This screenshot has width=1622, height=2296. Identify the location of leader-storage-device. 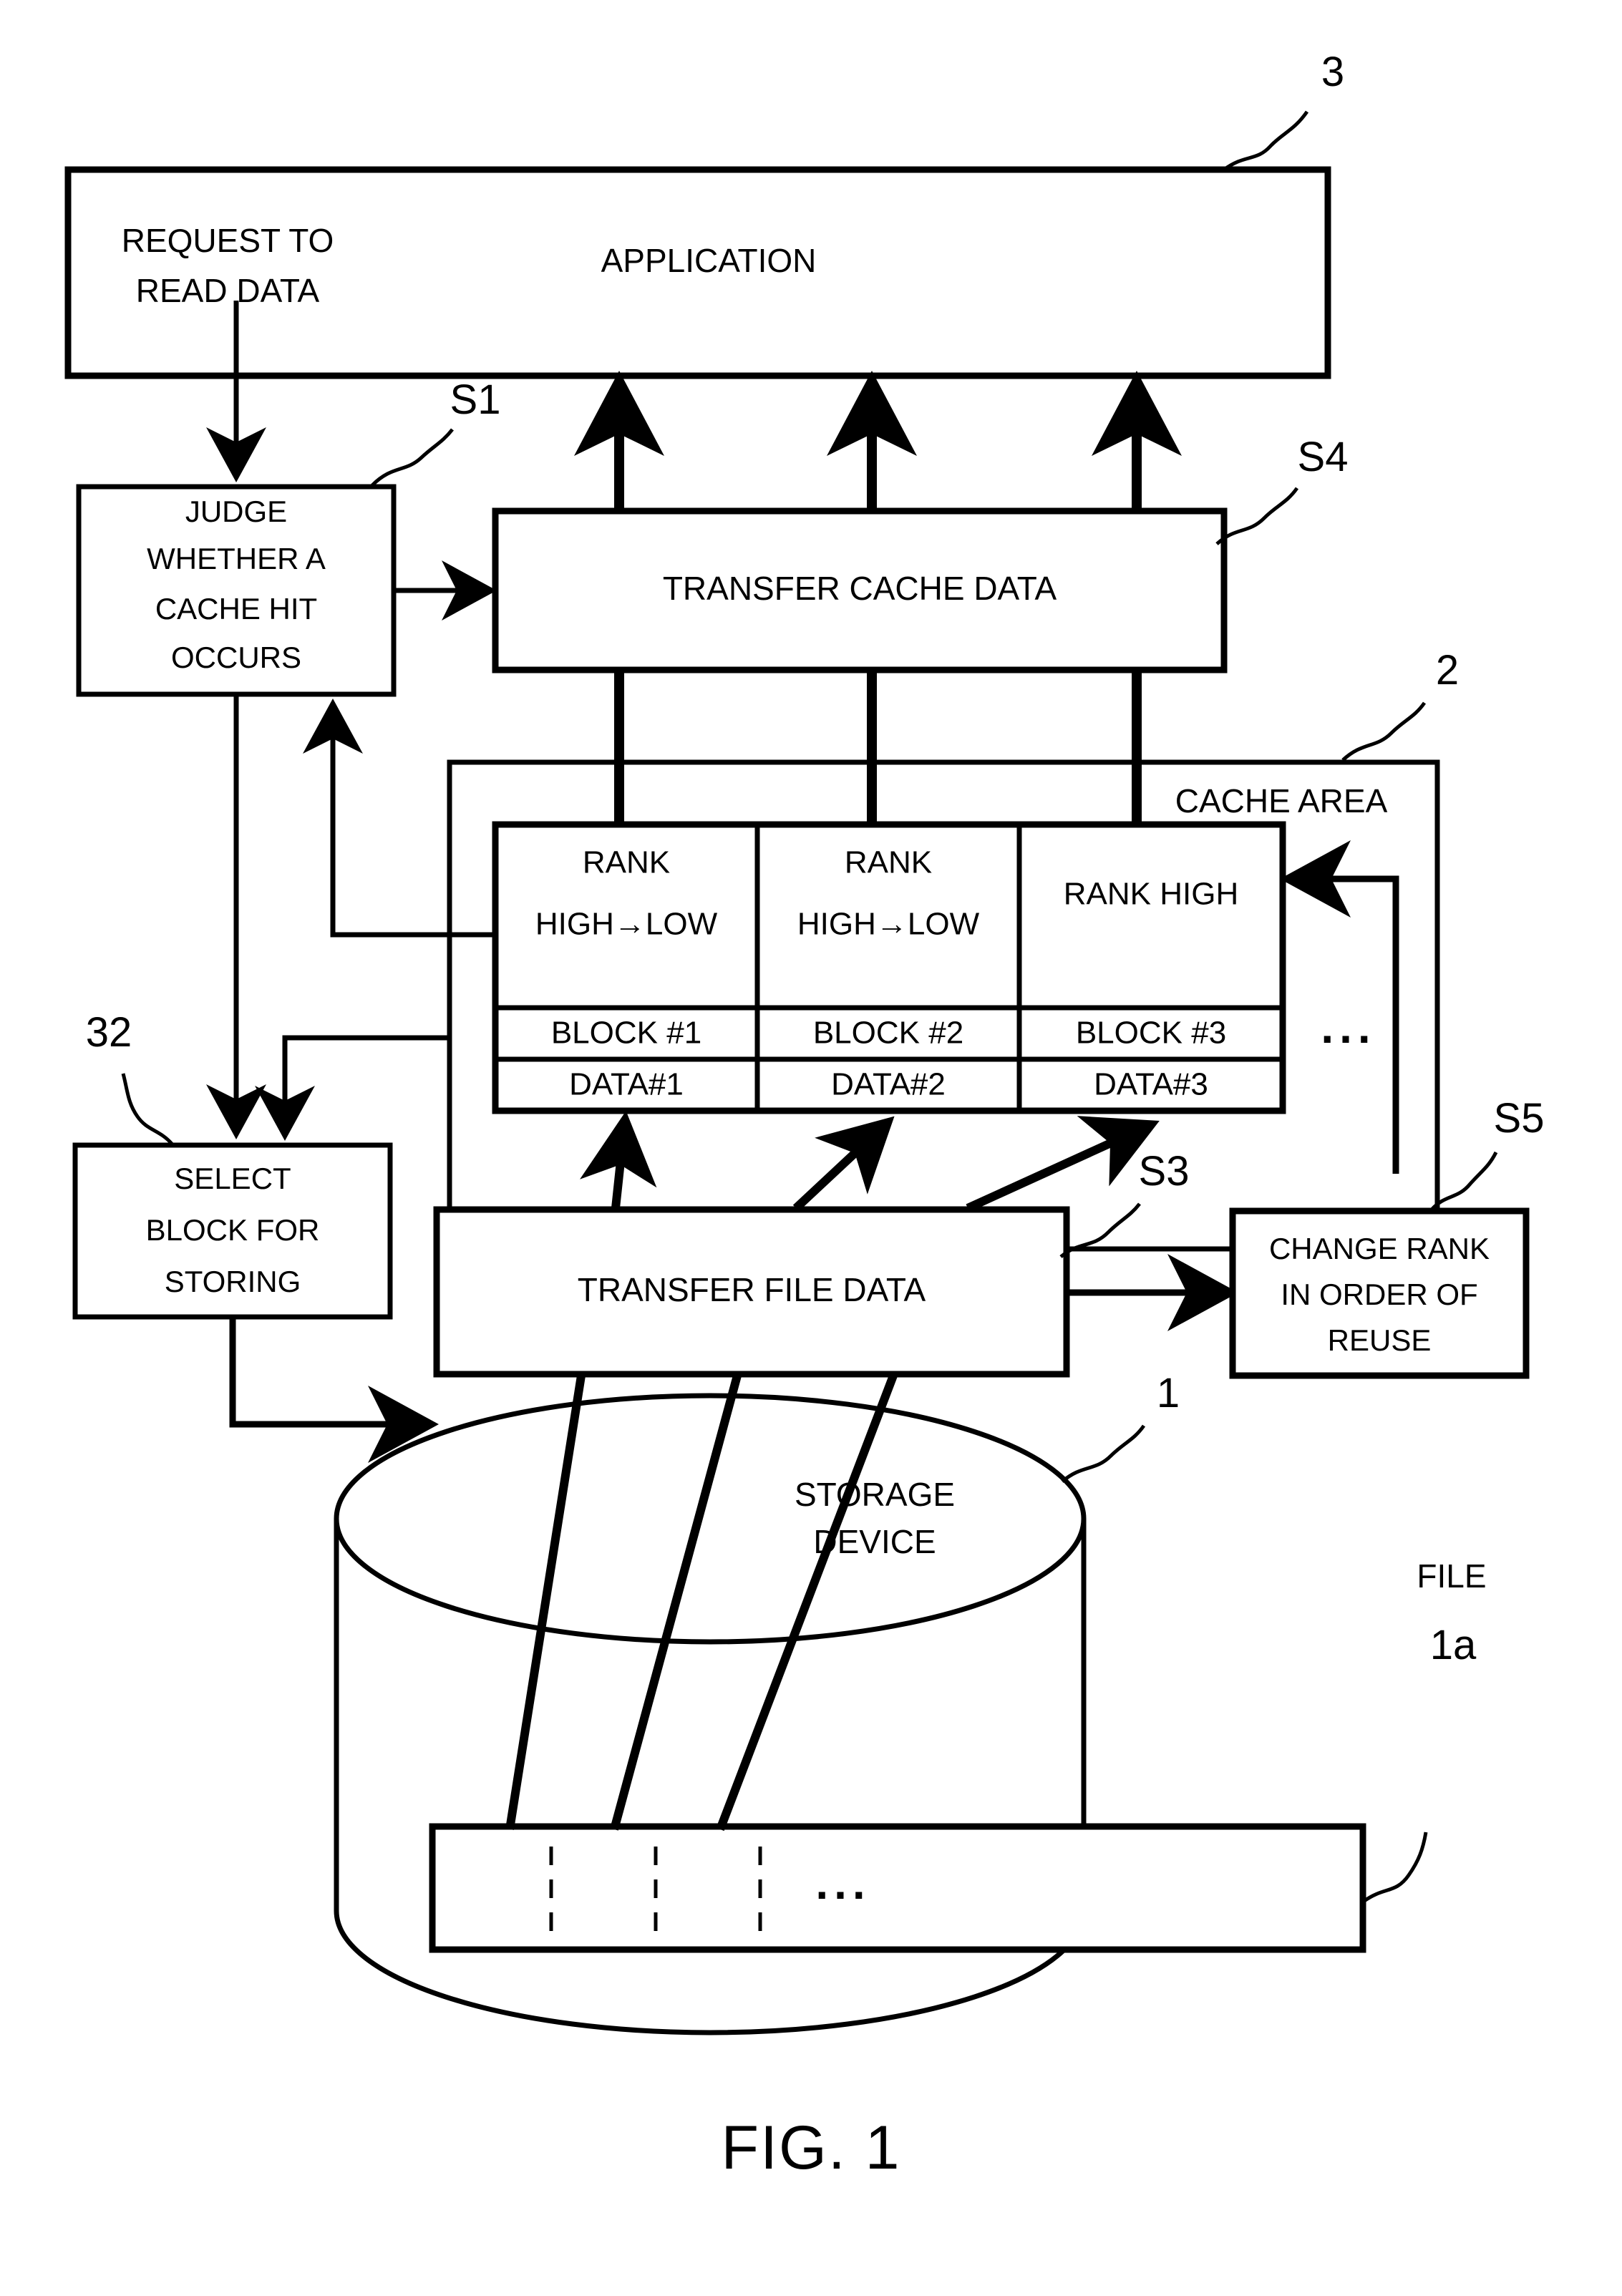
(1104, 1454).